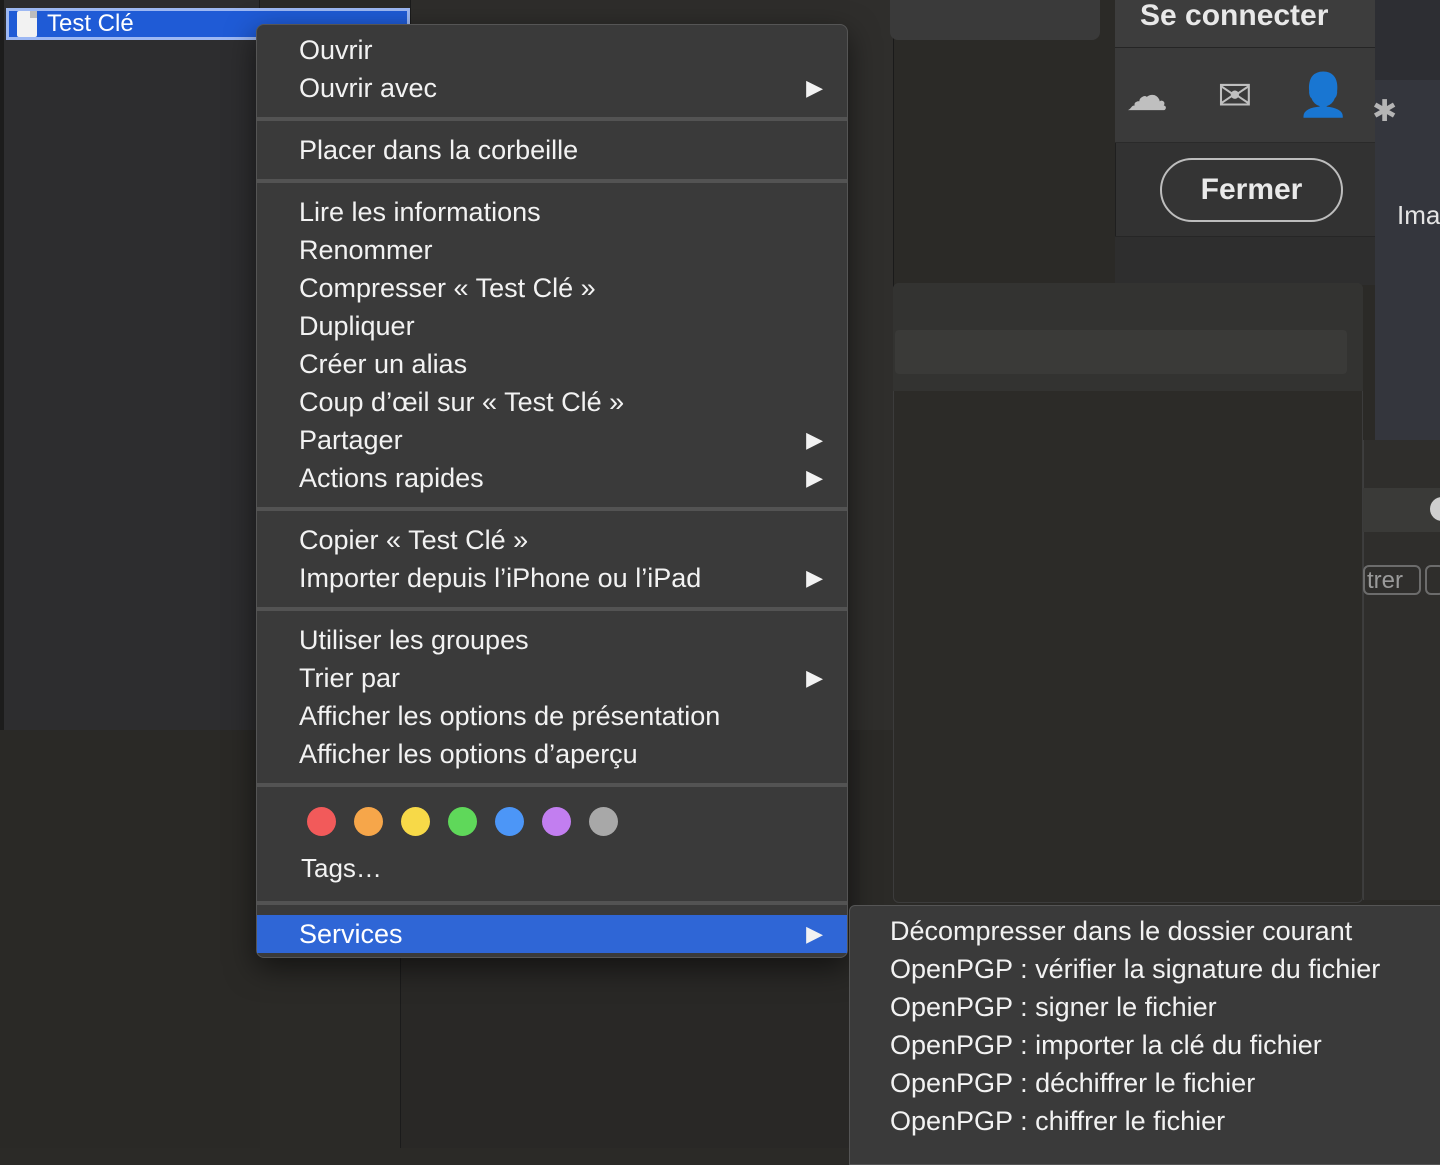  What do you see at coordinates (414, 640) in the screenshot?
I see `menu-item-label: Utiliser les groupes` at bounding box center [414, 640].